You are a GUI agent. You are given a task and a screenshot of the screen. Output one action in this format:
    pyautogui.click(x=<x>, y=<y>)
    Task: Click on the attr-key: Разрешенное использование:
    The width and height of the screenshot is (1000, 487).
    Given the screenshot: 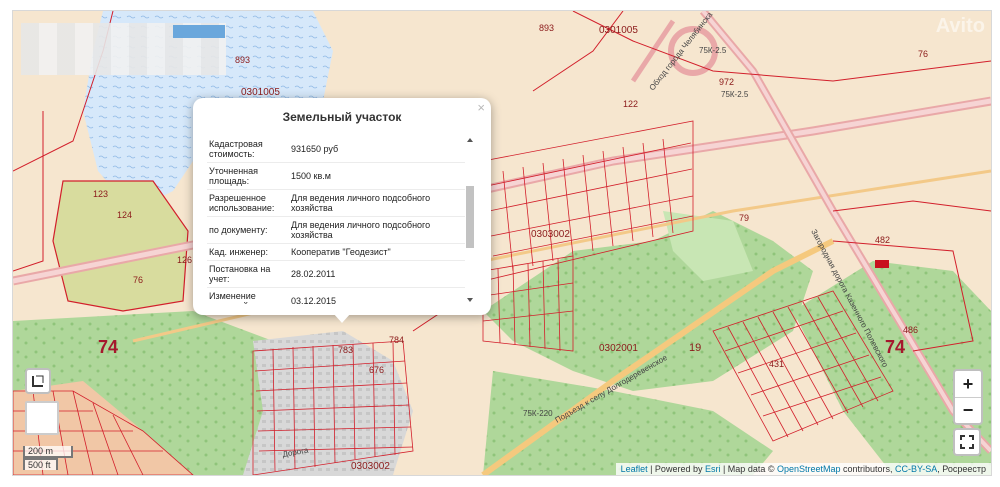 What is the action you would take?
    pyautogui.click(x=247, y=203)
    